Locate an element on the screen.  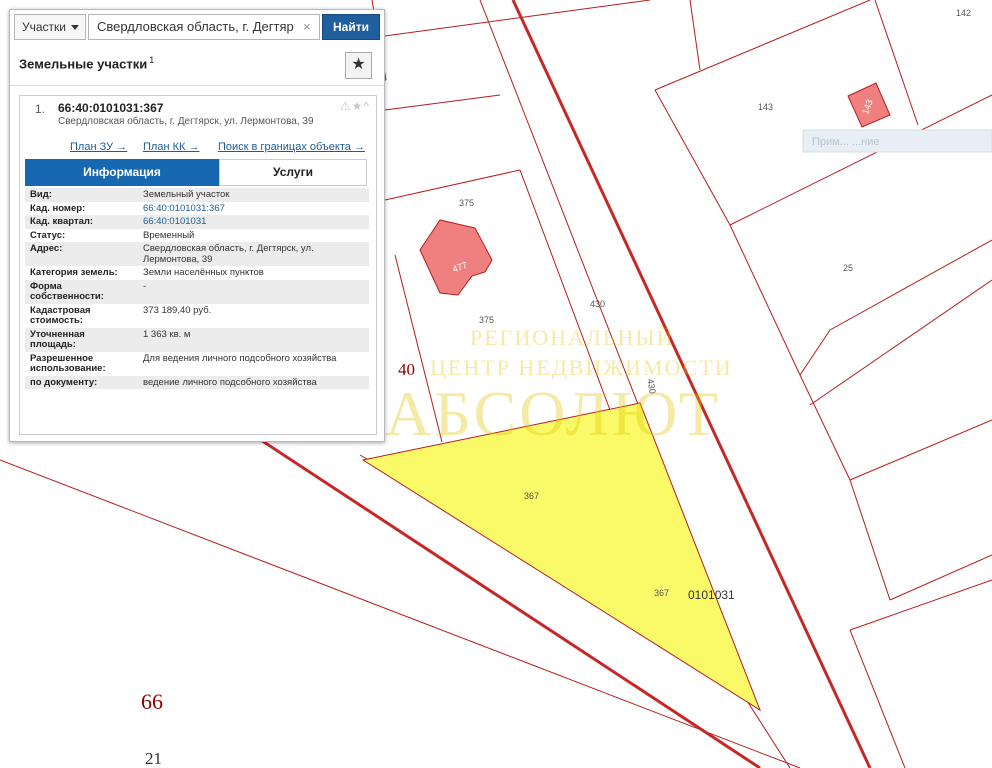
parcel-label-375b: 375 is located at coordinates (486, 320).